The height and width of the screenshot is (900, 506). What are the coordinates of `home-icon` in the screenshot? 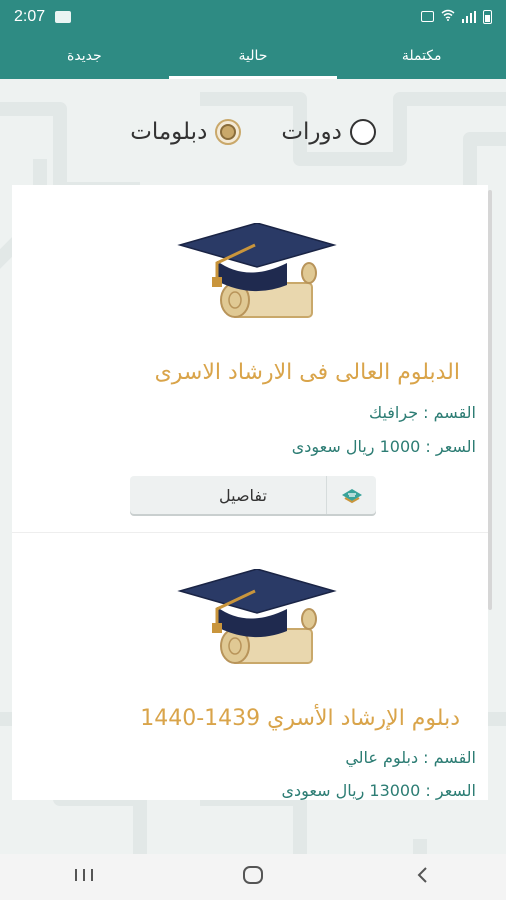 It's located at (253, 877).